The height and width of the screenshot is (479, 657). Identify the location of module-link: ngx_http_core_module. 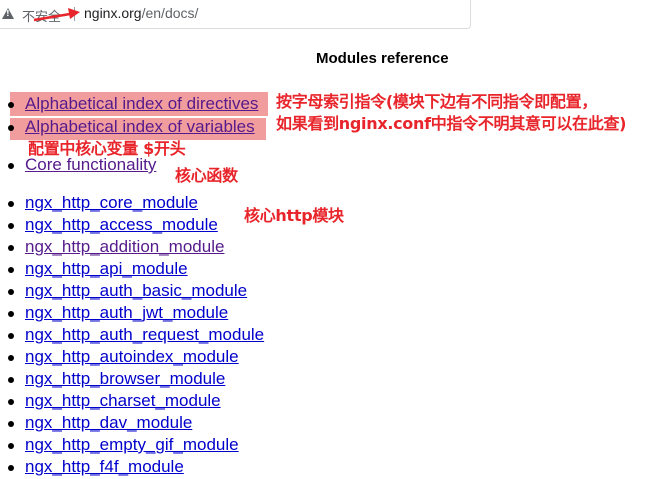
(111, 203).